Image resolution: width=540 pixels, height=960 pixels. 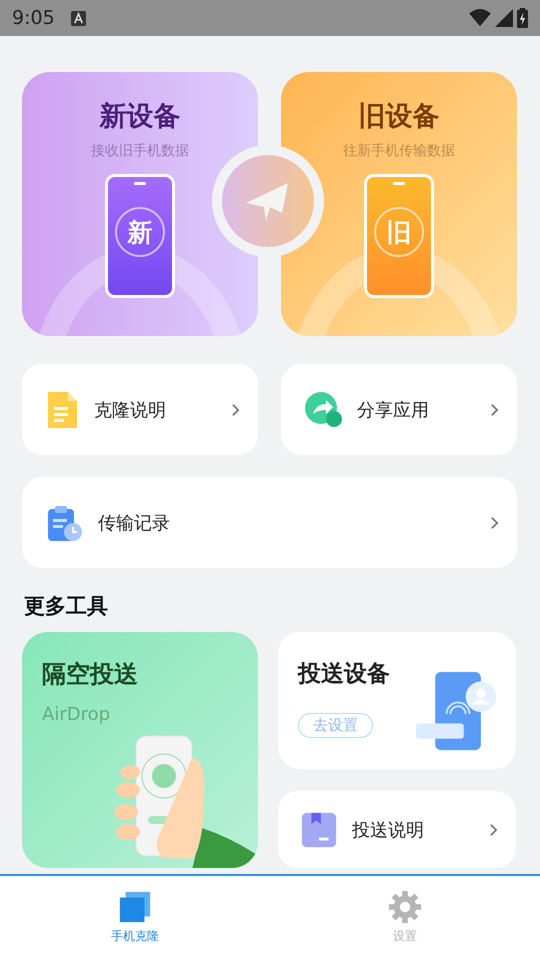 What do you see at coordinates (504, 18) in the screenshot?
I see `signal-icon` at bounding box center [504, 18].